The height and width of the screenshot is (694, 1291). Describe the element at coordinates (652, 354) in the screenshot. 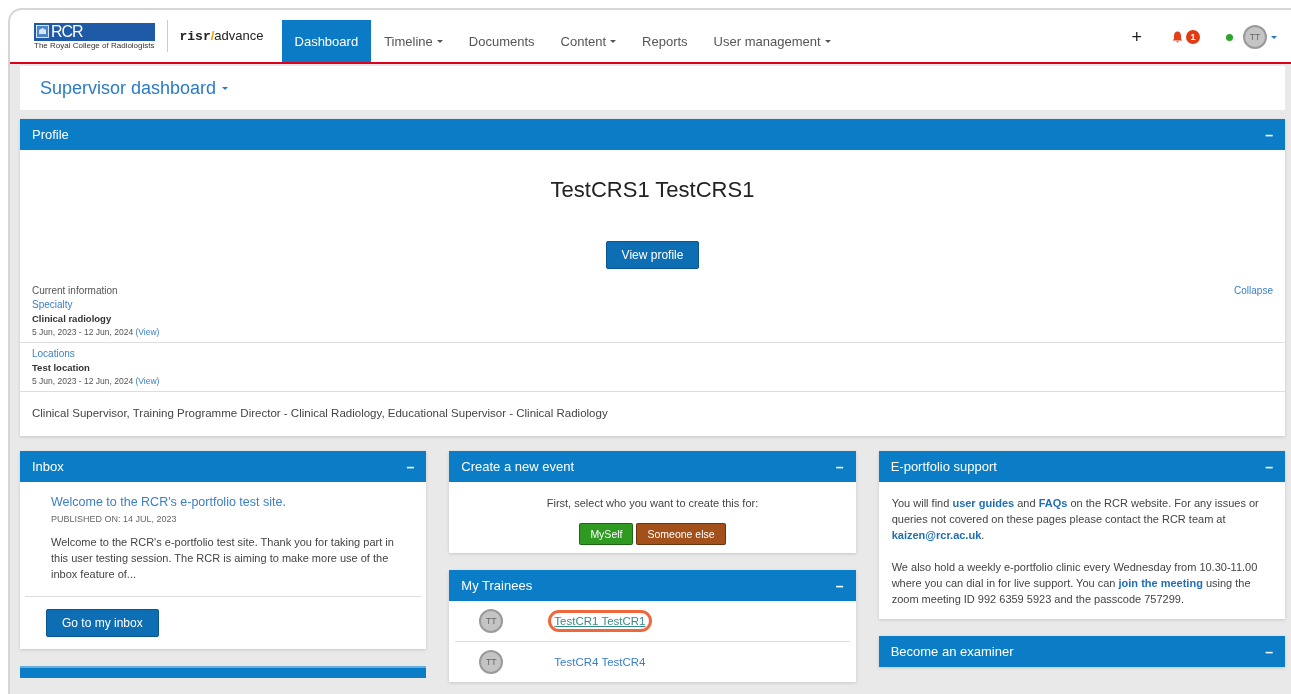

I see `section-heading: Locations` at that location.